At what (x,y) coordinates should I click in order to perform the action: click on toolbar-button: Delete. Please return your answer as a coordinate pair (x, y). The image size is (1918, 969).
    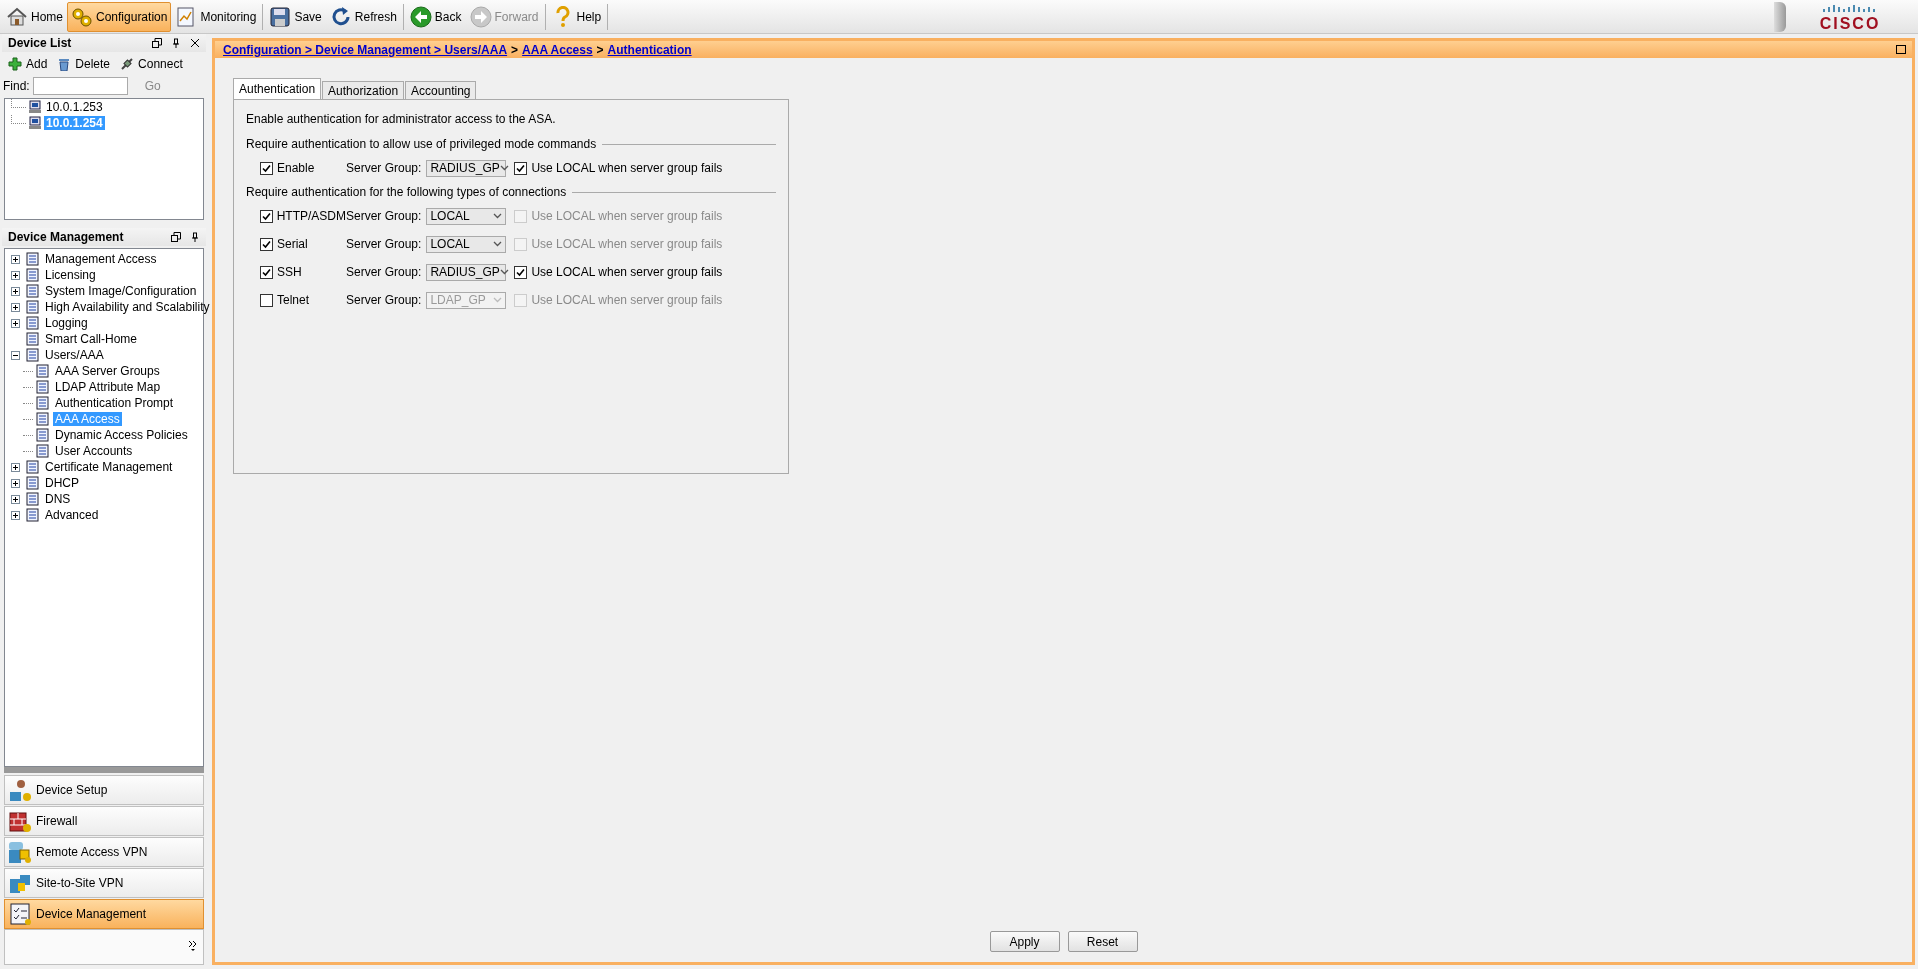
    Looking at the image, I should click on (84, 64).